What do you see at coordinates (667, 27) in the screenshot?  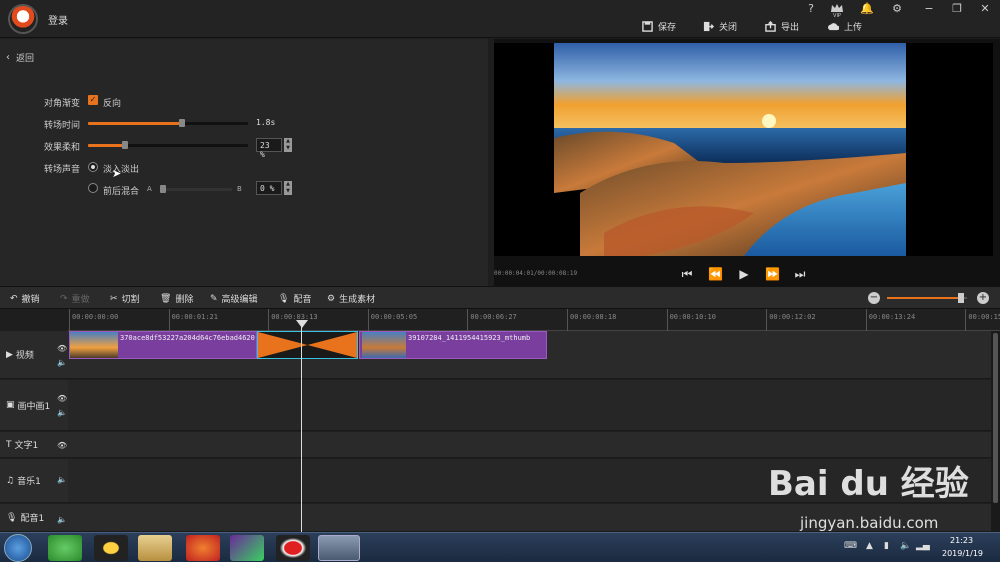 I see `save-label: 保存` at bounding box center [667, 27].